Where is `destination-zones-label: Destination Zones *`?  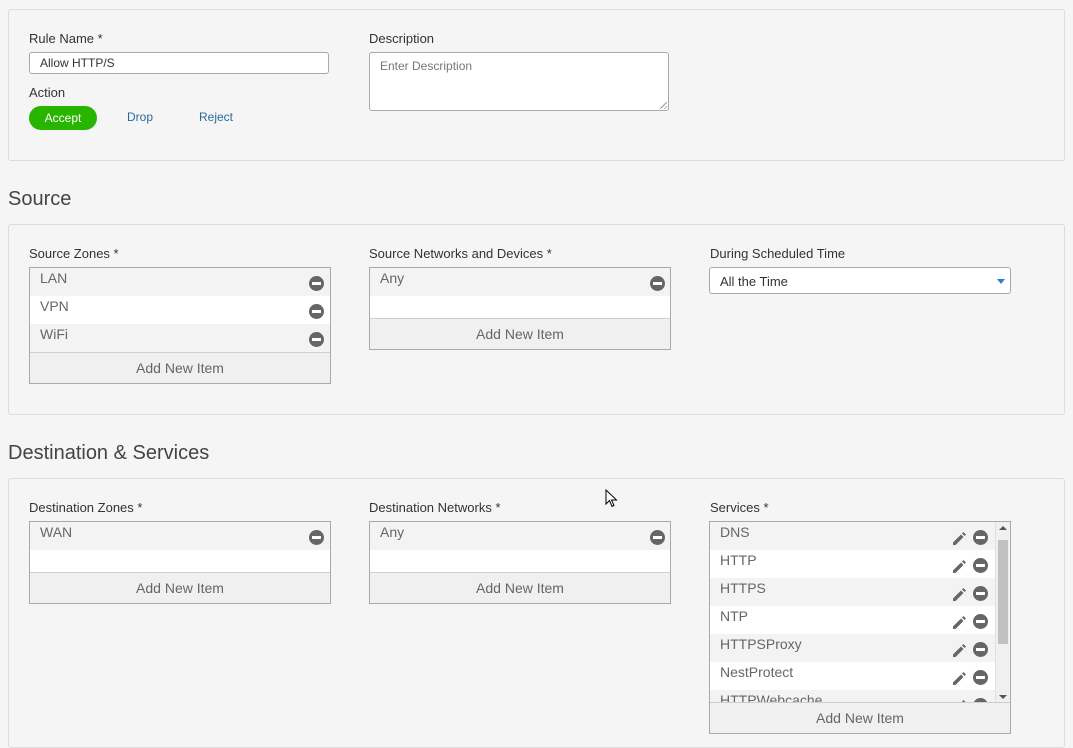
destination-zones-label: Destination Zones * is located at coordinates (86, 507).